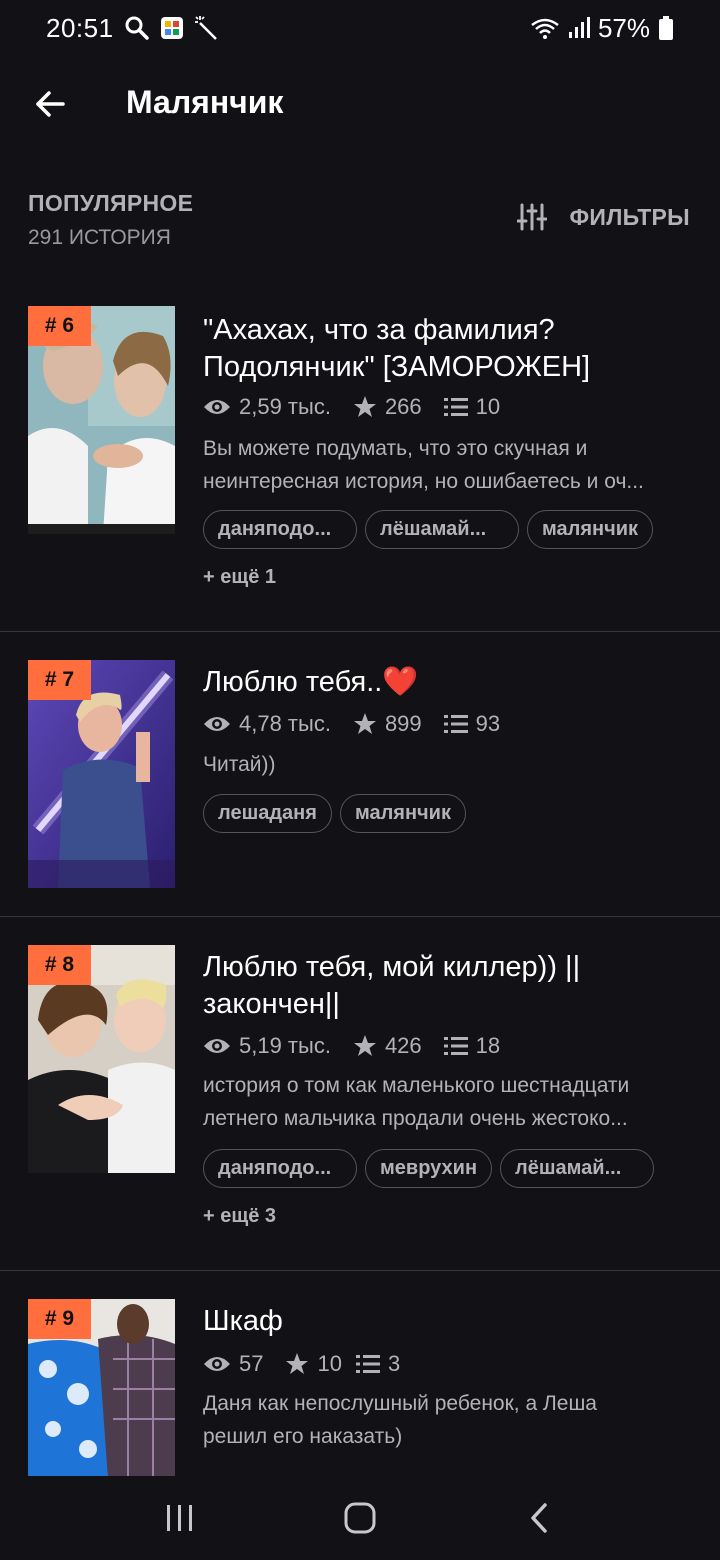  What do you see at coordinates (285, 723) in the screenshot?
I see `views-count: 4,78 тыс.` at bounding box center [285, 723].